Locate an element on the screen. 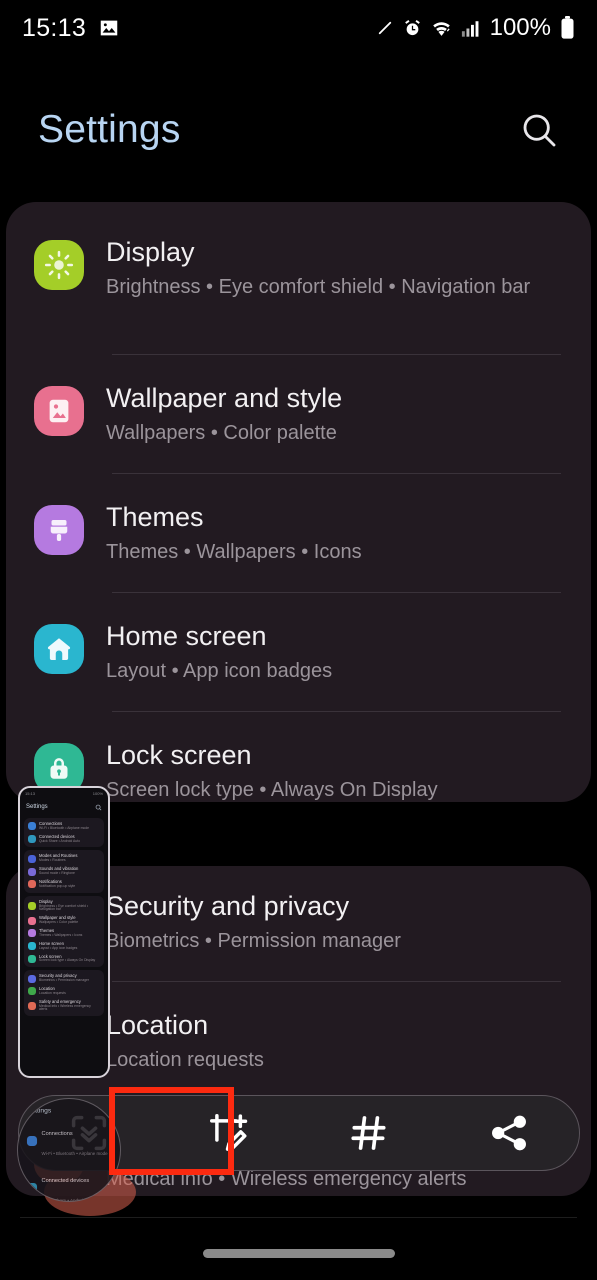 The width and height of the screenshot is (597, 1280). search-icon is located at coordinates (539, 130).